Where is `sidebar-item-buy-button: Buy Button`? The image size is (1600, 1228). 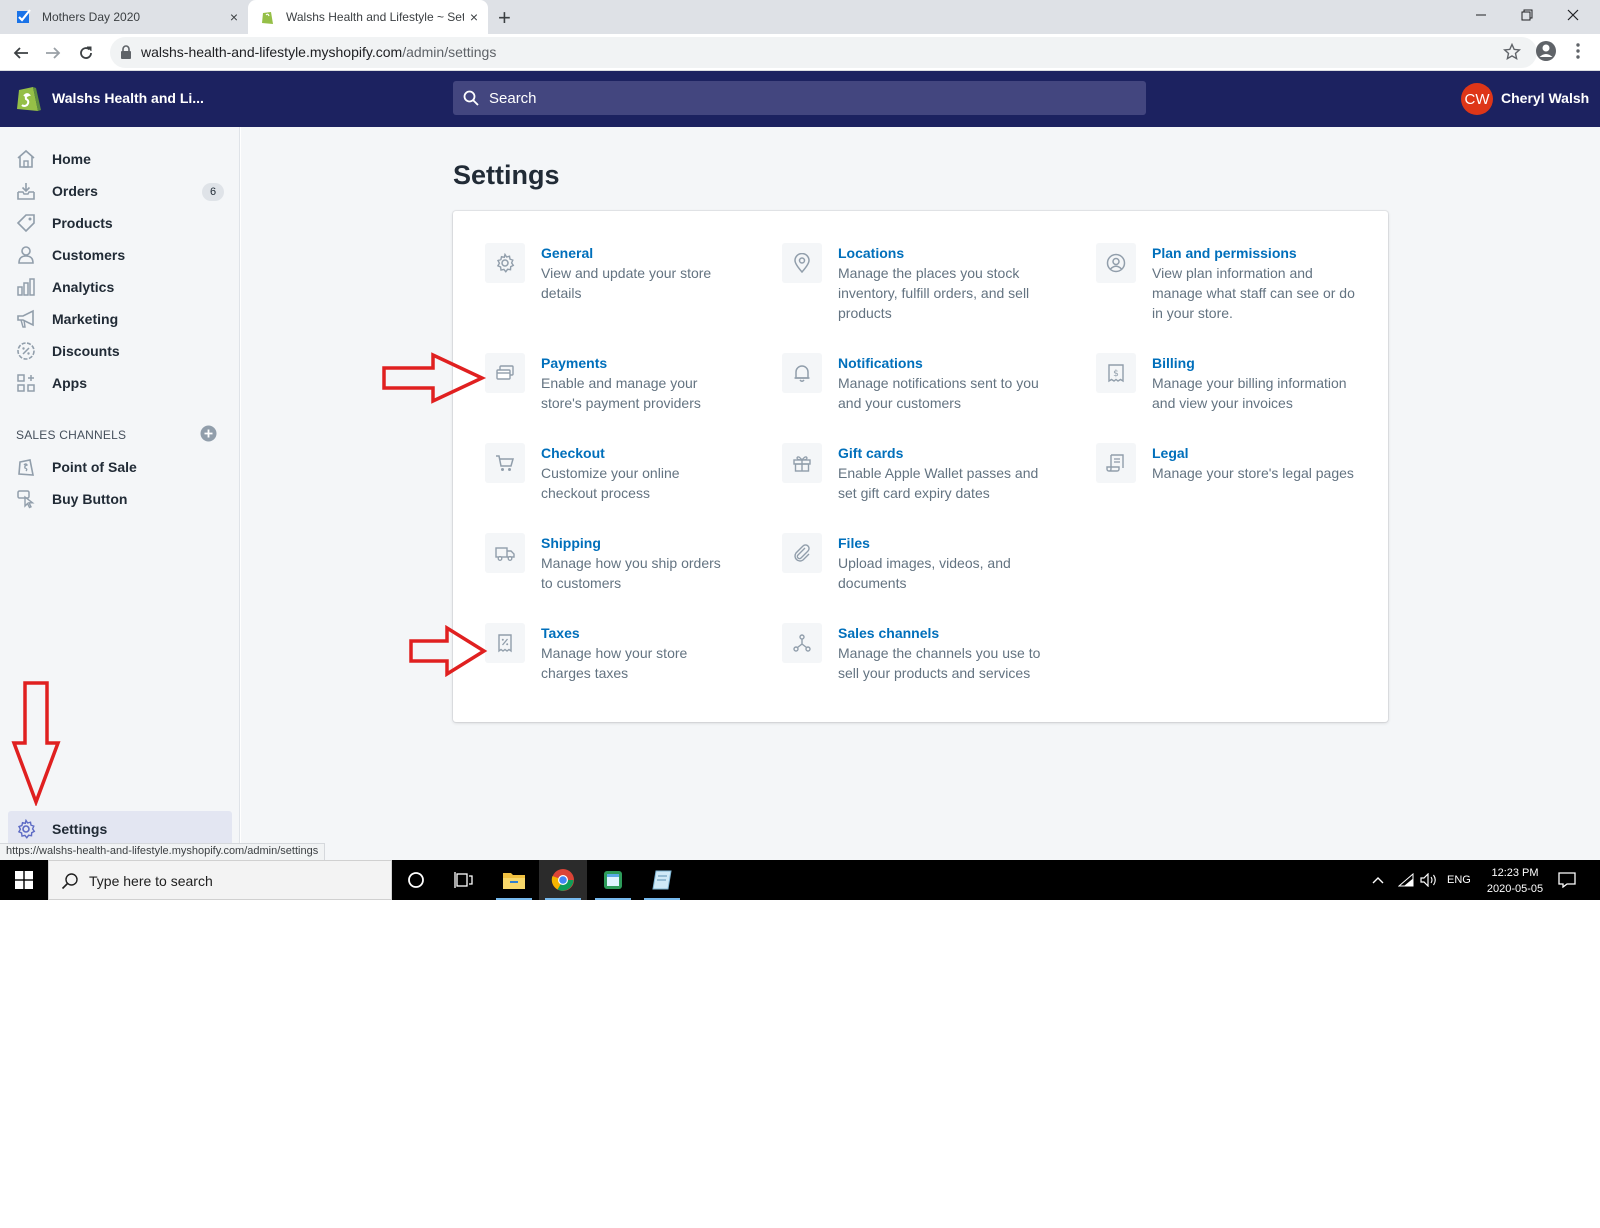
sidebar-item-buy-button: Buy Button is located at coordinates (120, 499).